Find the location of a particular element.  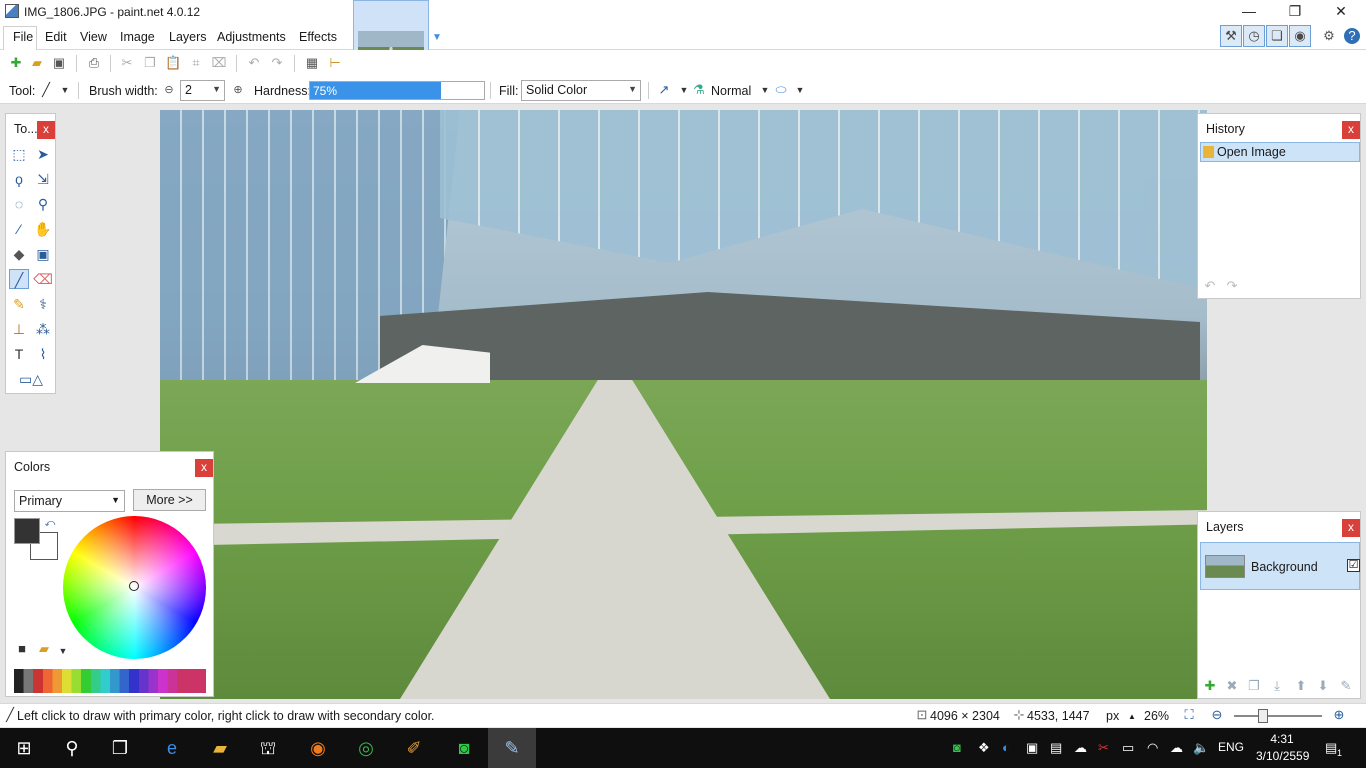

redo-icon: ↷ is located at coordinates (277, 63).